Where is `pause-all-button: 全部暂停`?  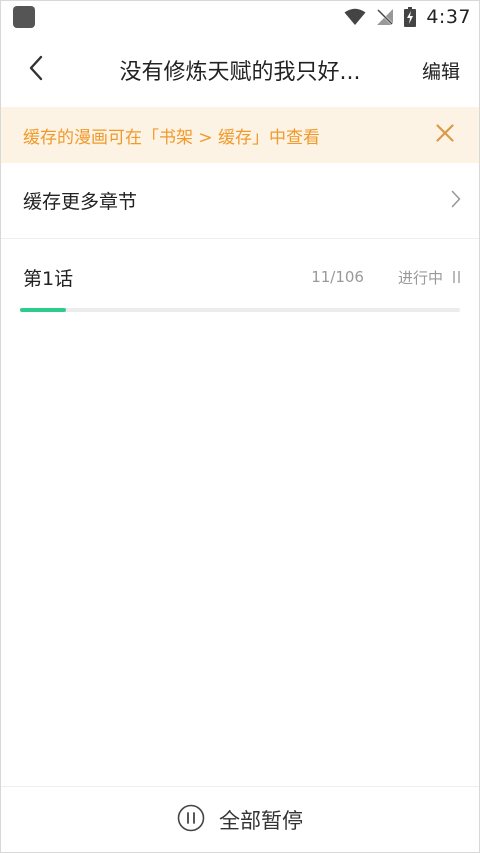 pause-all-button: 全部暂停 is located at coordinates (240, 819).